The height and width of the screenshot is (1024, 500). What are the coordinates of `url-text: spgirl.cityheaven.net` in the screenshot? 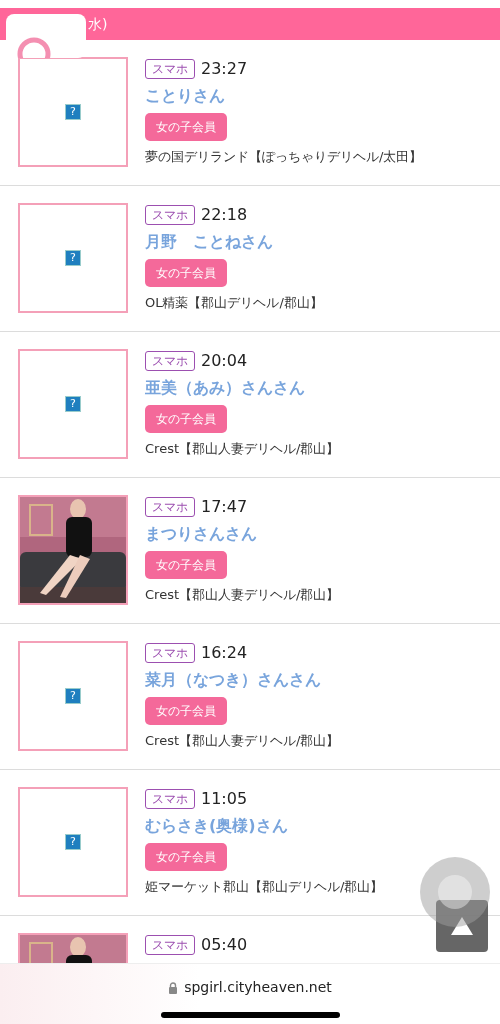 It's located at (258, 987).